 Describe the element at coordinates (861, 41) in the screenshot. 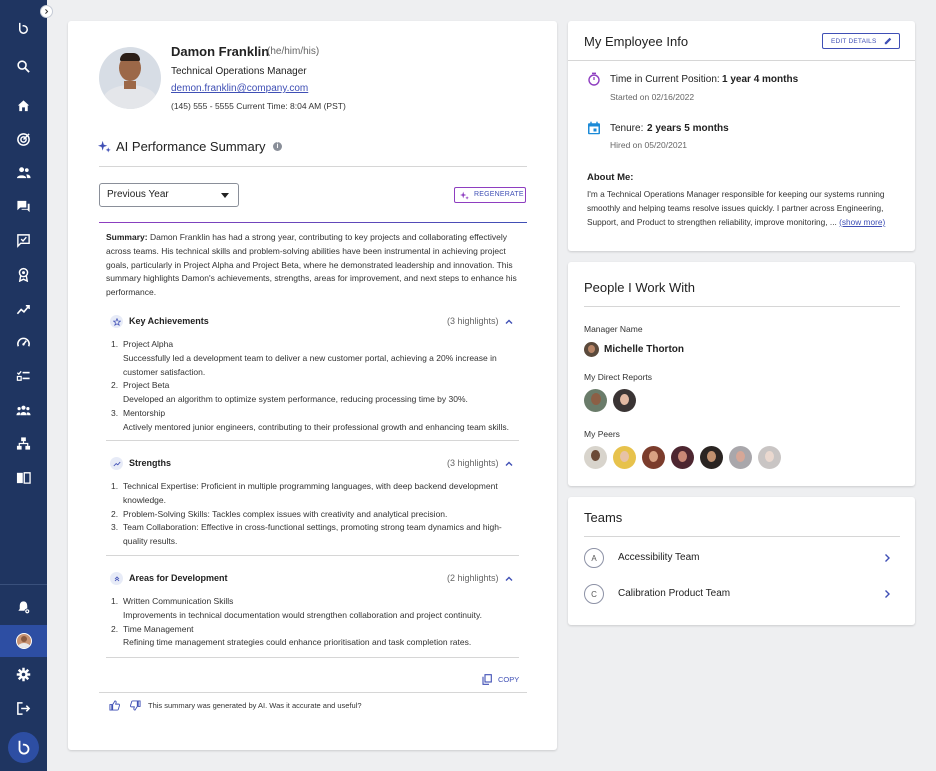

I see `edit-details-button: EDIT DETAILS` at that location.